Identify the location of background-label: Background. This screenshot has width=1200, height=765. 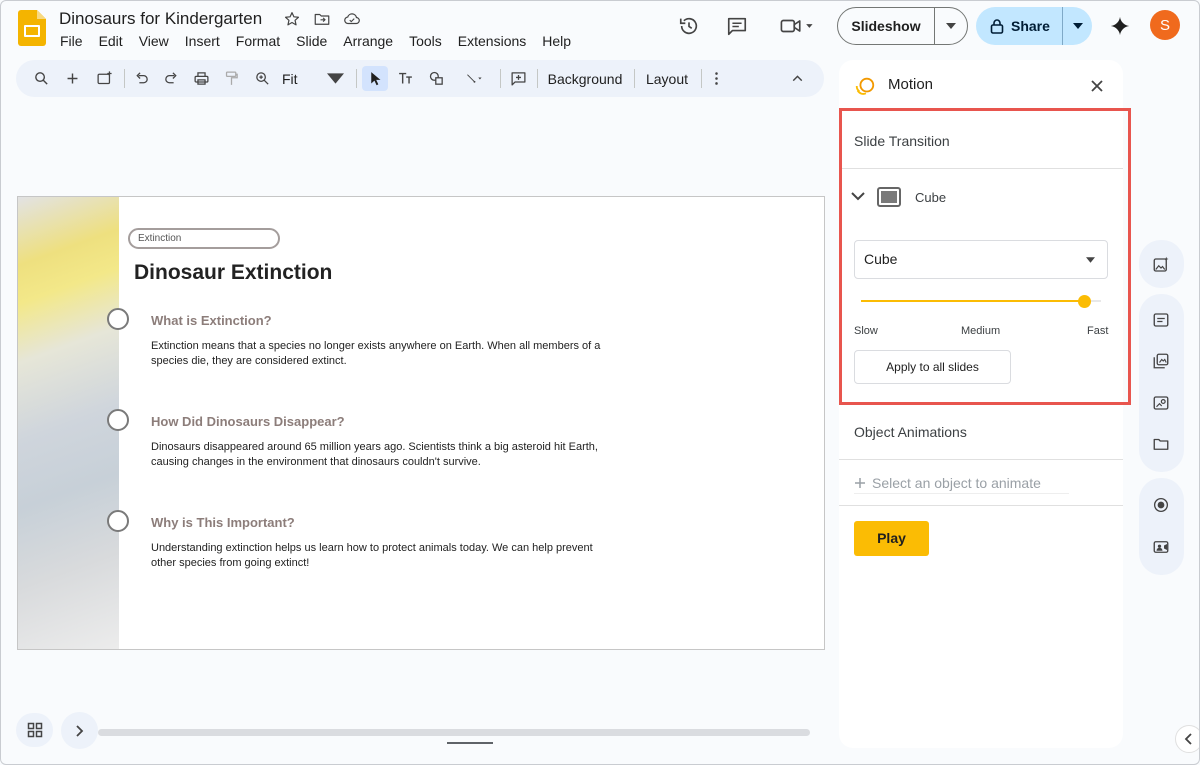
(585, 78).